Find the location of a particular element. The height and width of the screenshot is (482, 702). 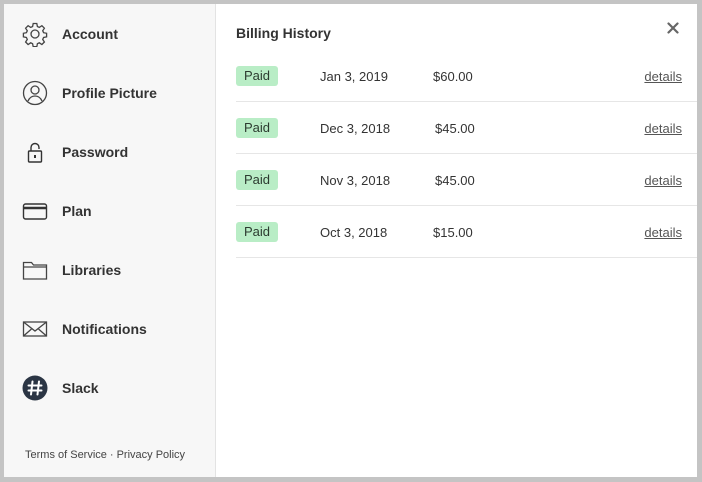

sidebar-item-label: Libraries is located at coordinates (92, 270).